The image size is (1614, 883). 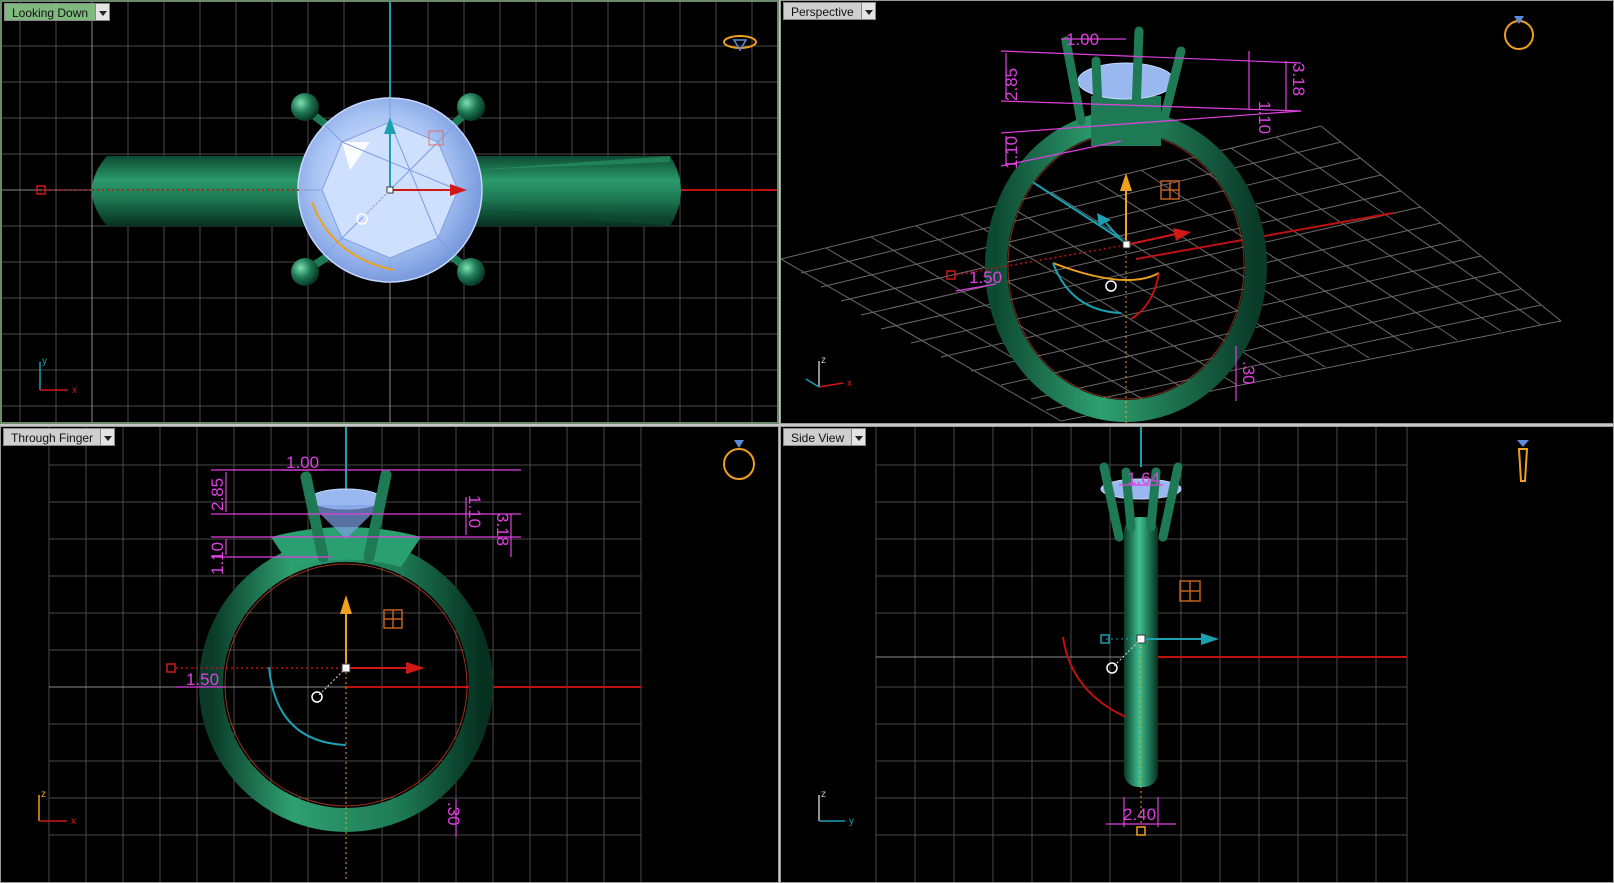 What do you see at coordinates (1523, 461) in the screenshot?
I see `view-cube-ring-side-icon` at bounding box center [1523, 461].